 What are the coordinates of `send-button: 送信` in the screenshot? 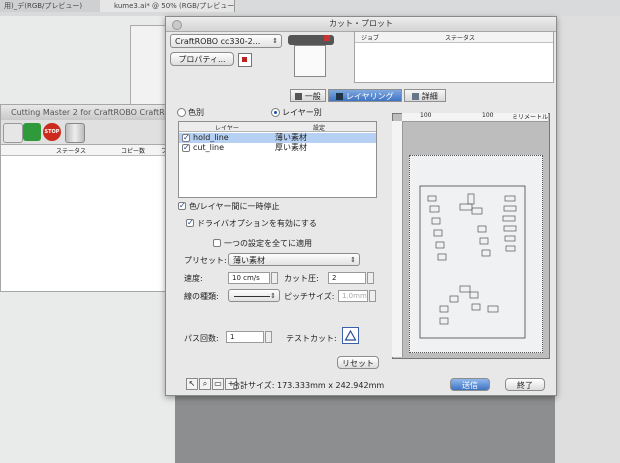 It's located at (470, 384).